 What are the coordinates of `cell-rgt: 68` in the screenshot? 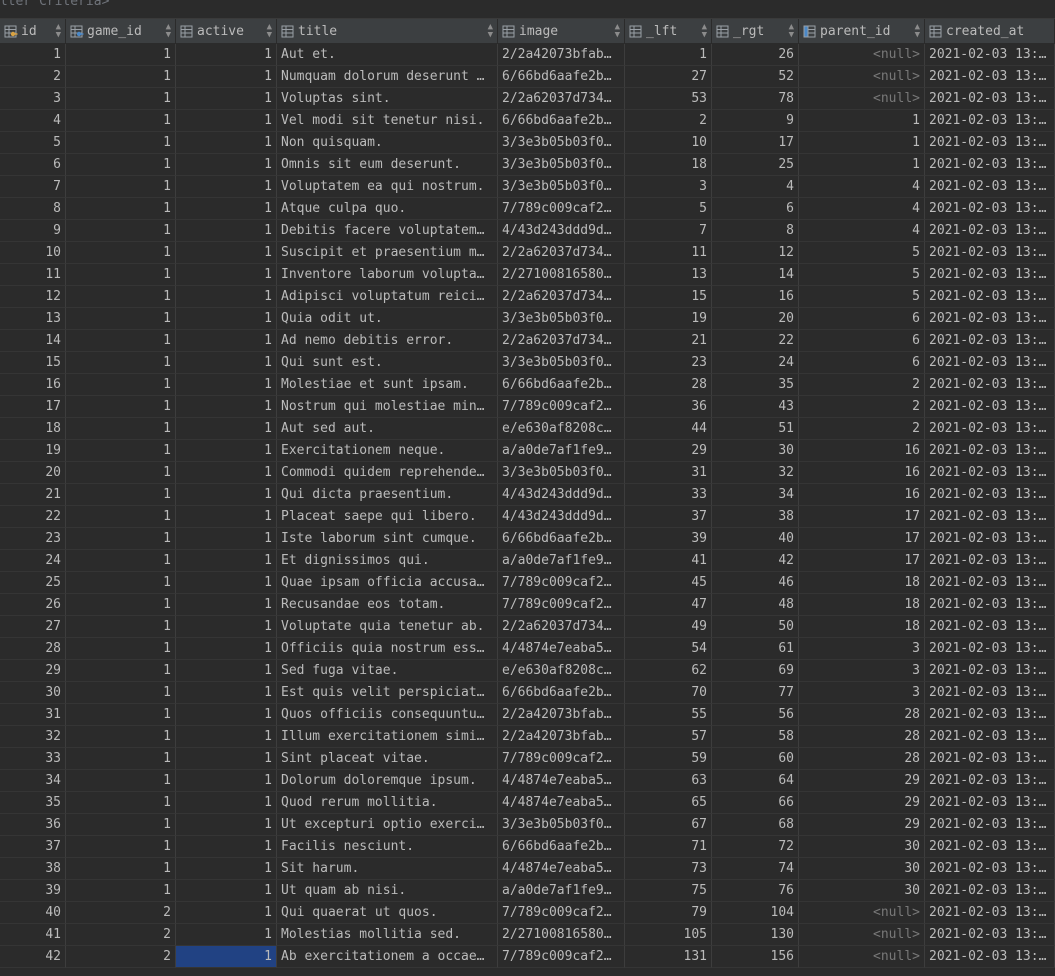 It's located at (755, 825).